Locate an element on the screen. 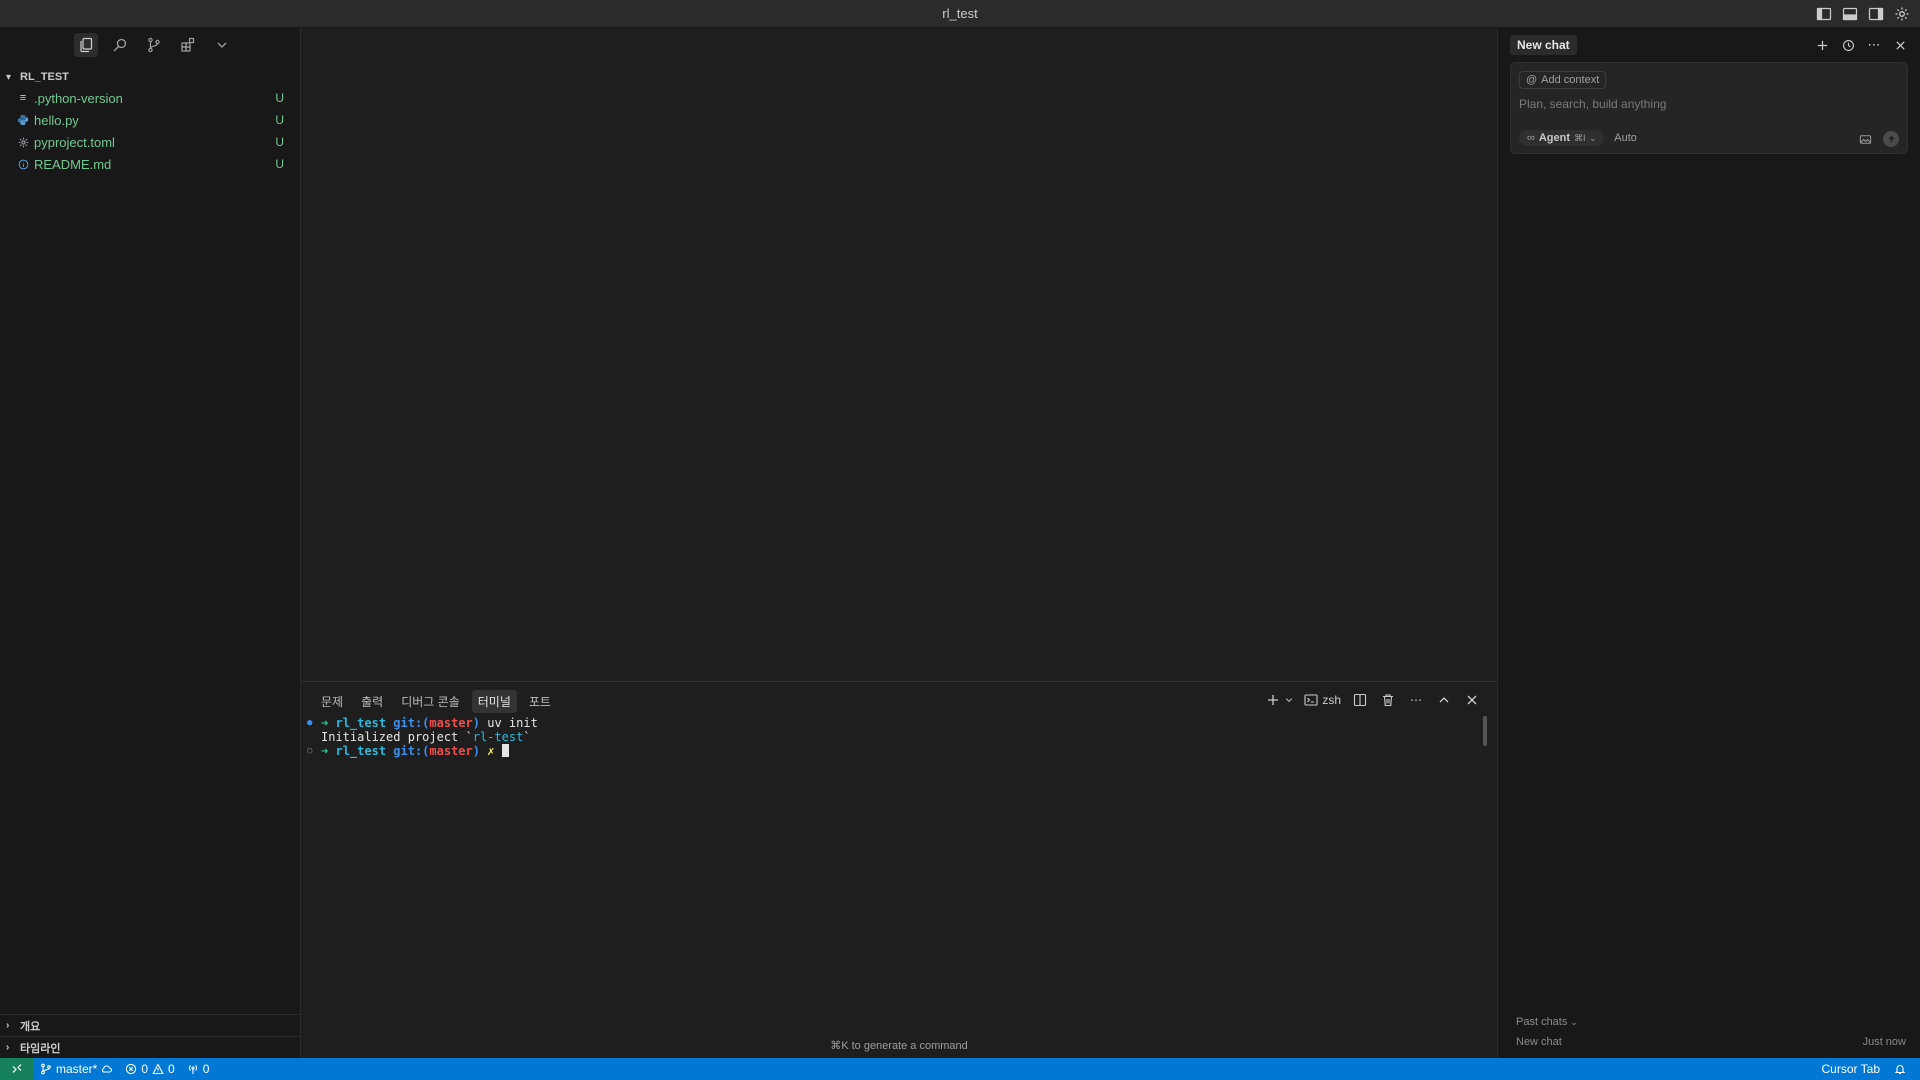  shell-name: zsh is located at coordinates (1331, 700).